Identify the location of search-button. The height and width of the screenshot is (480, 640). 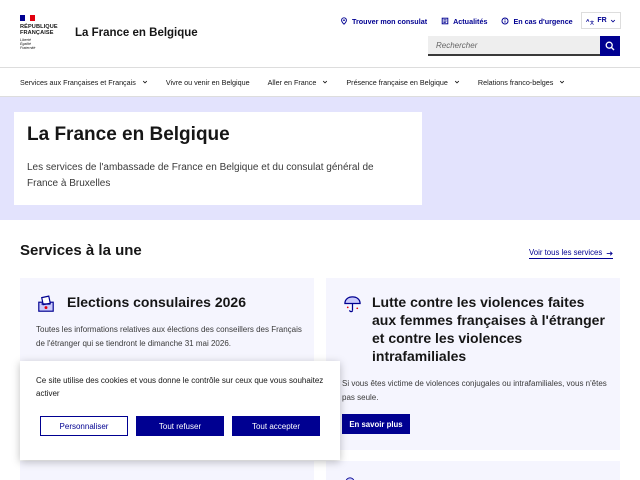
(610, 46).